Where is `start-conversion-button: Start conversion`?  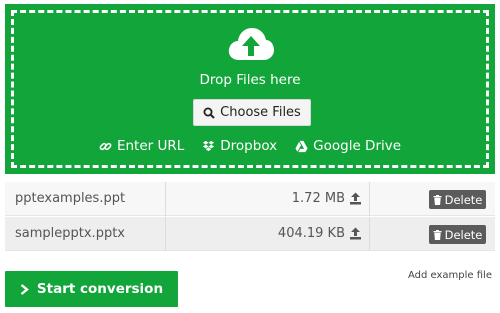
start-conversion-button: Start conversion is located at coordinates (91, 289).